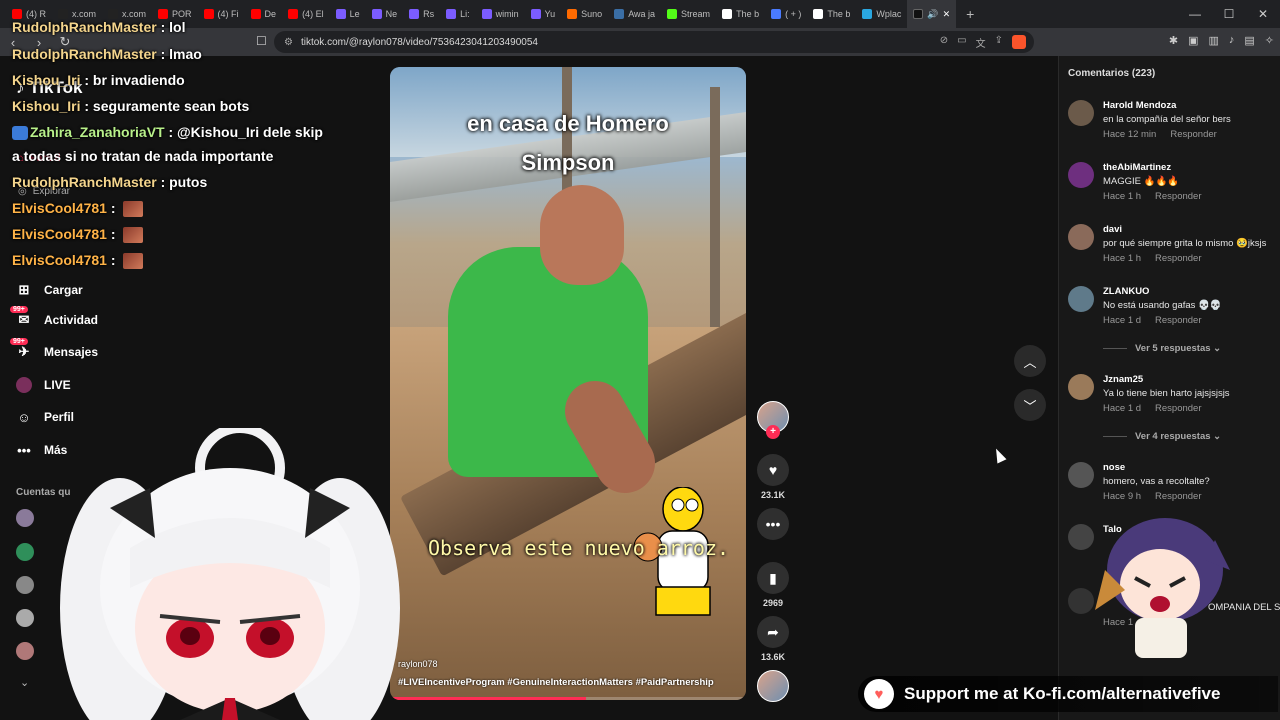  What do you see at coordinates (1195, 14) in the screenshot?
I see `minimize-icon: —` at bounding box center [1195, 14].